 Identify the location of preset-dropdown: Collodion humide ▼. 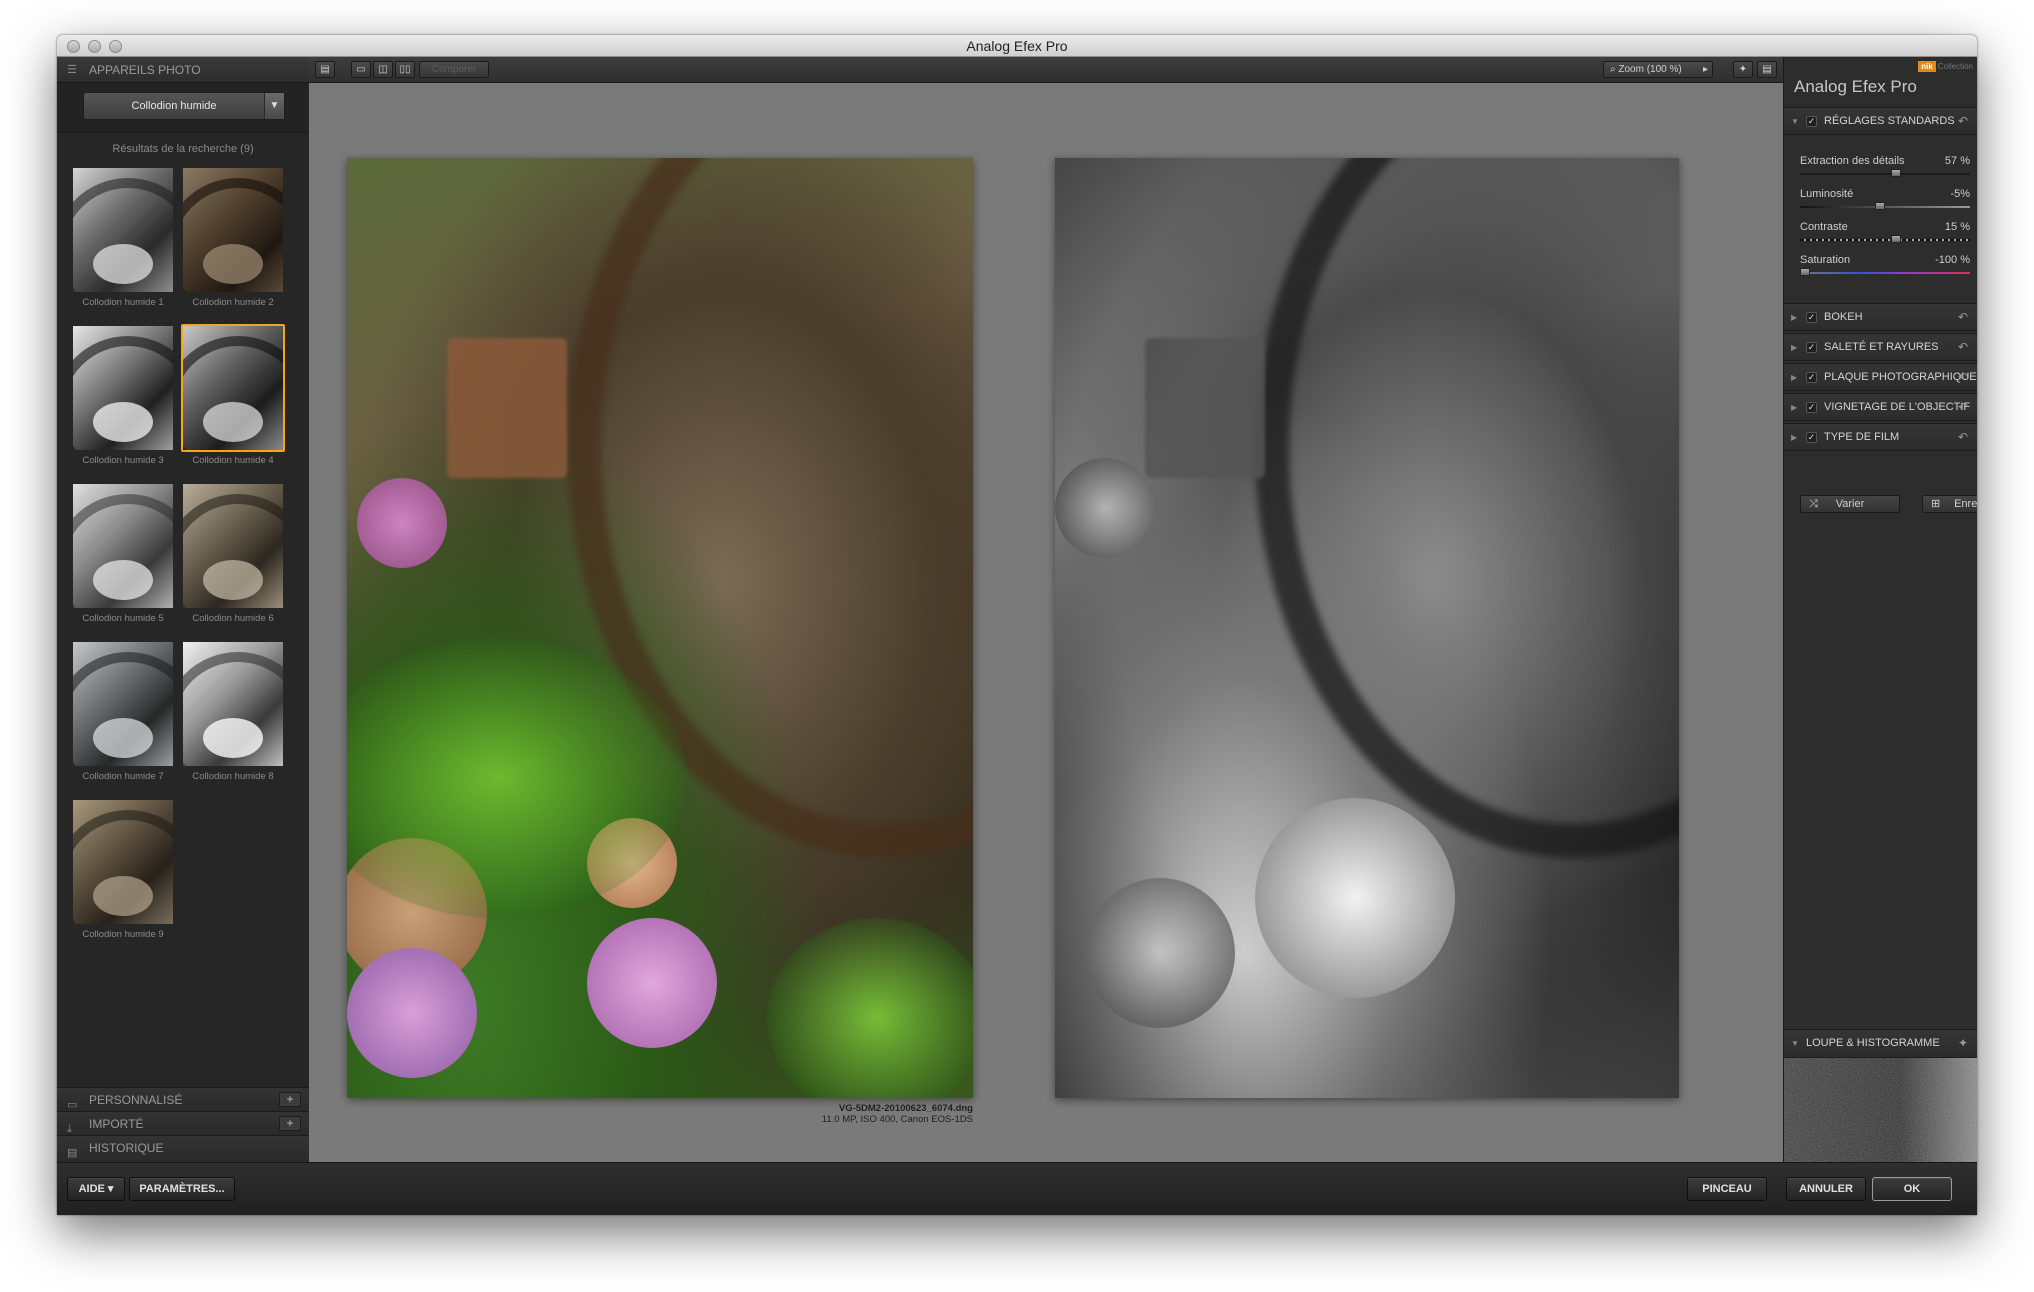
(184, 106).